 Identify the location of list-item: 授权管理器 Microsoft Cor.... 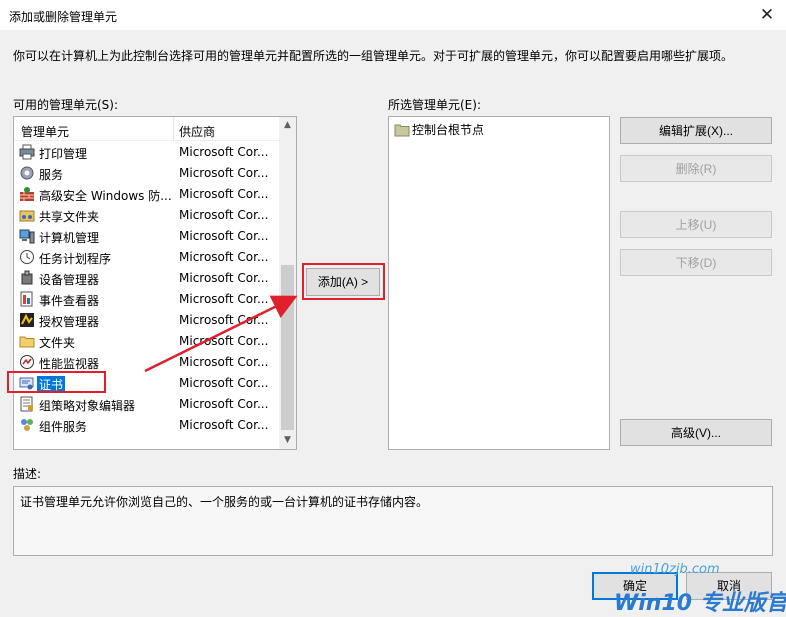
(147, 320).